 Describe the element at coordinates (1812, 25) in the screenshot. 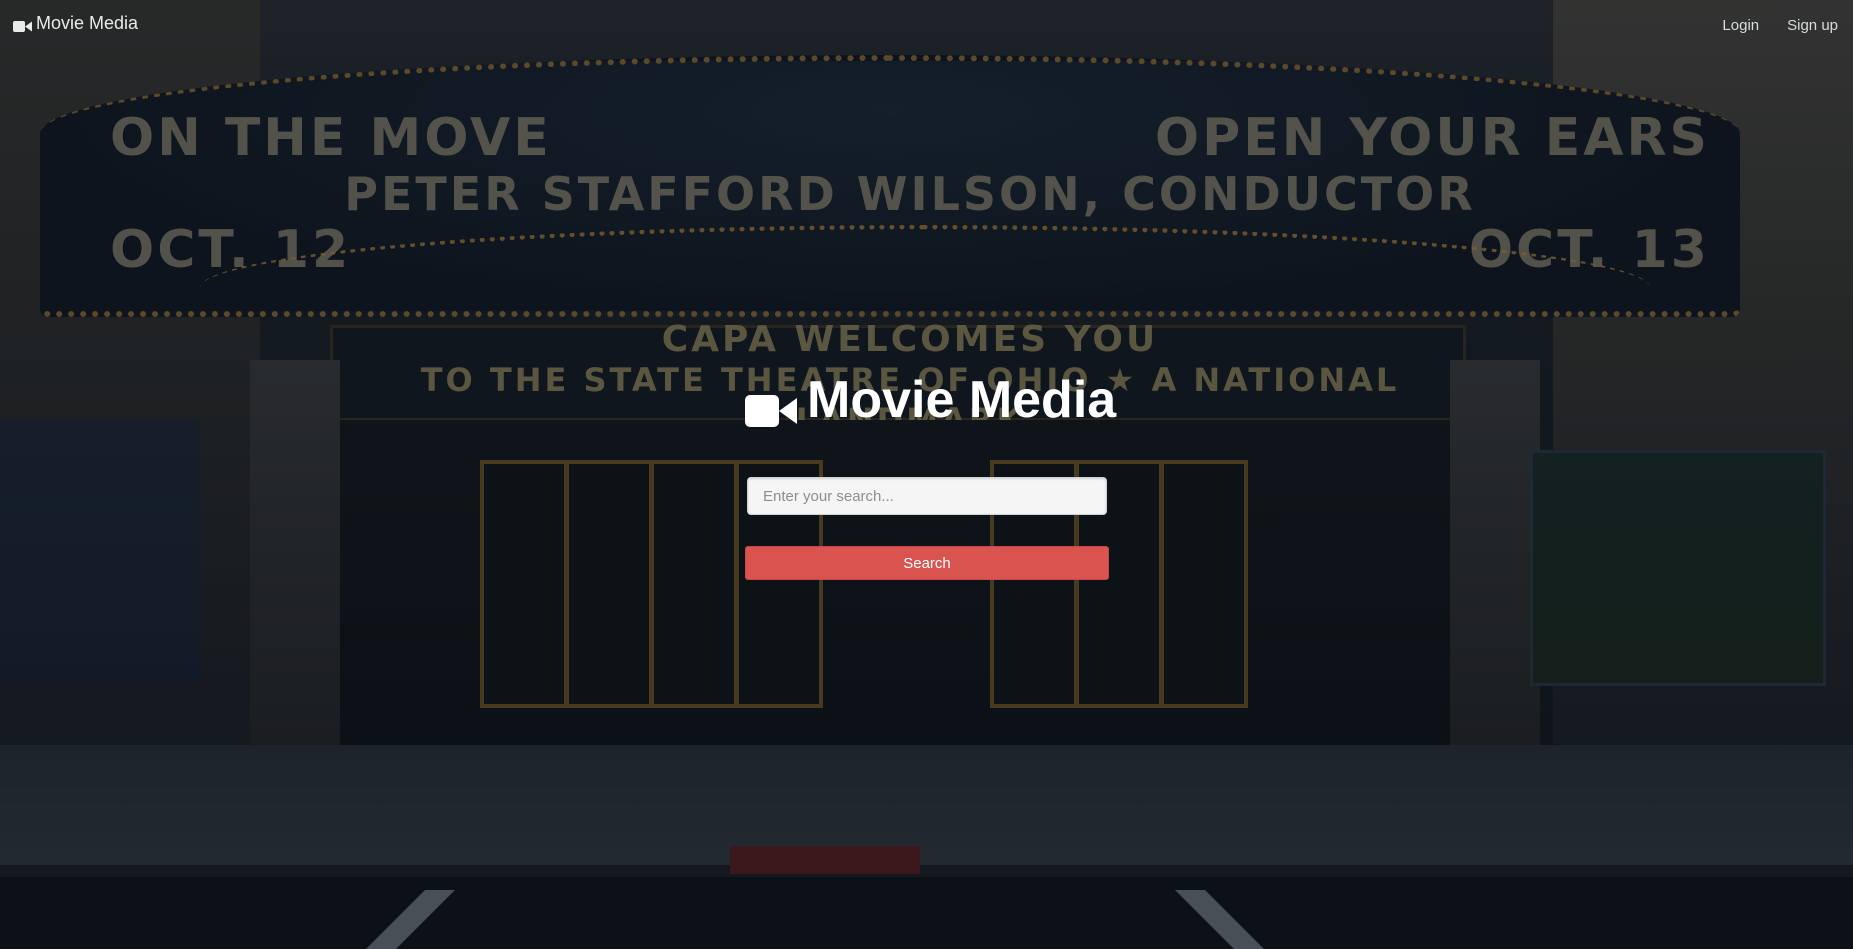

I see `signup-link: Sign up` at that location.